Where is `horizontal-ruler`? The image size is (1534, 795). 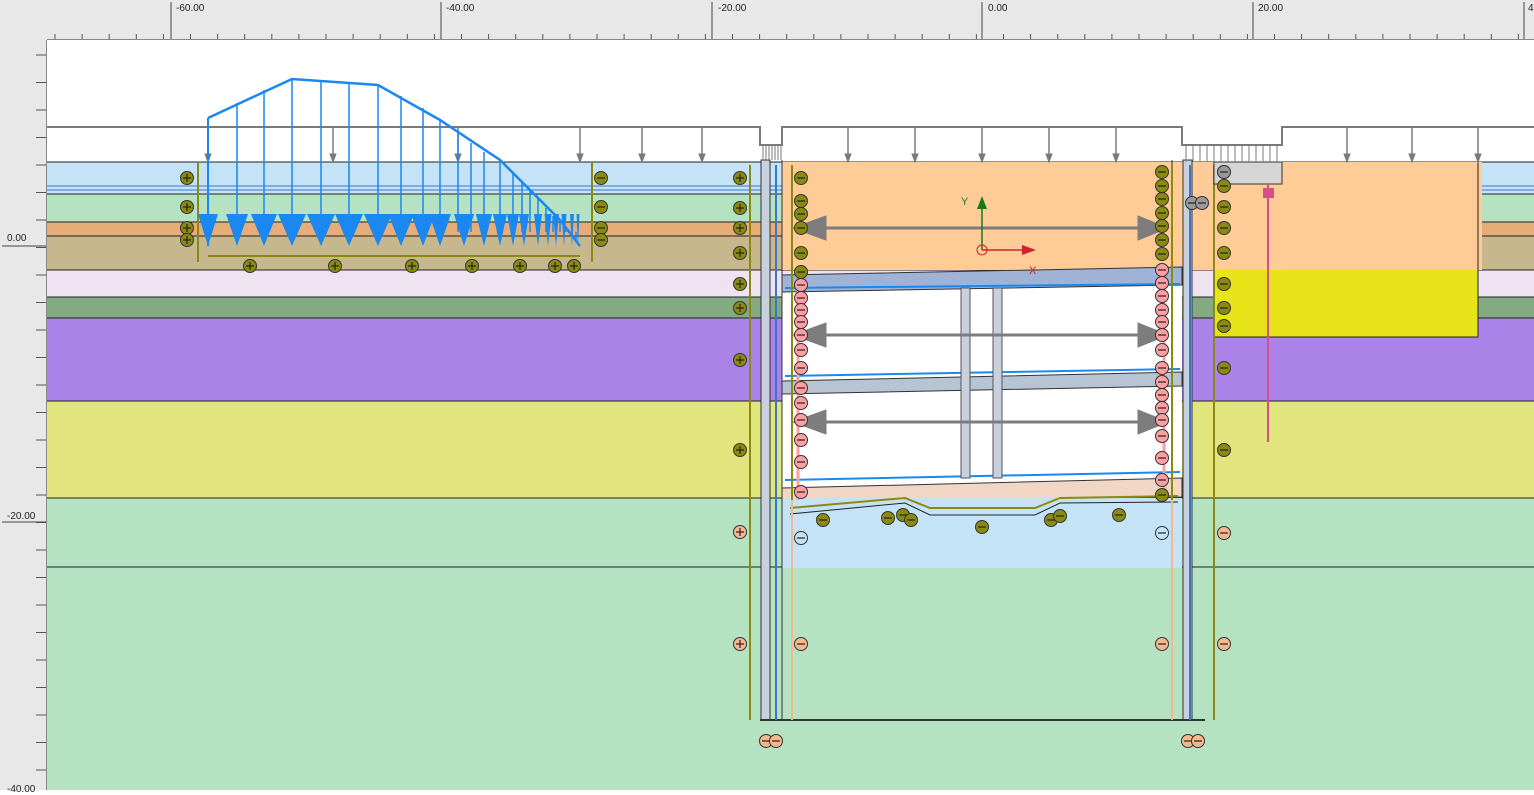
horizontal-ruler is located at coordinates (767, 20).